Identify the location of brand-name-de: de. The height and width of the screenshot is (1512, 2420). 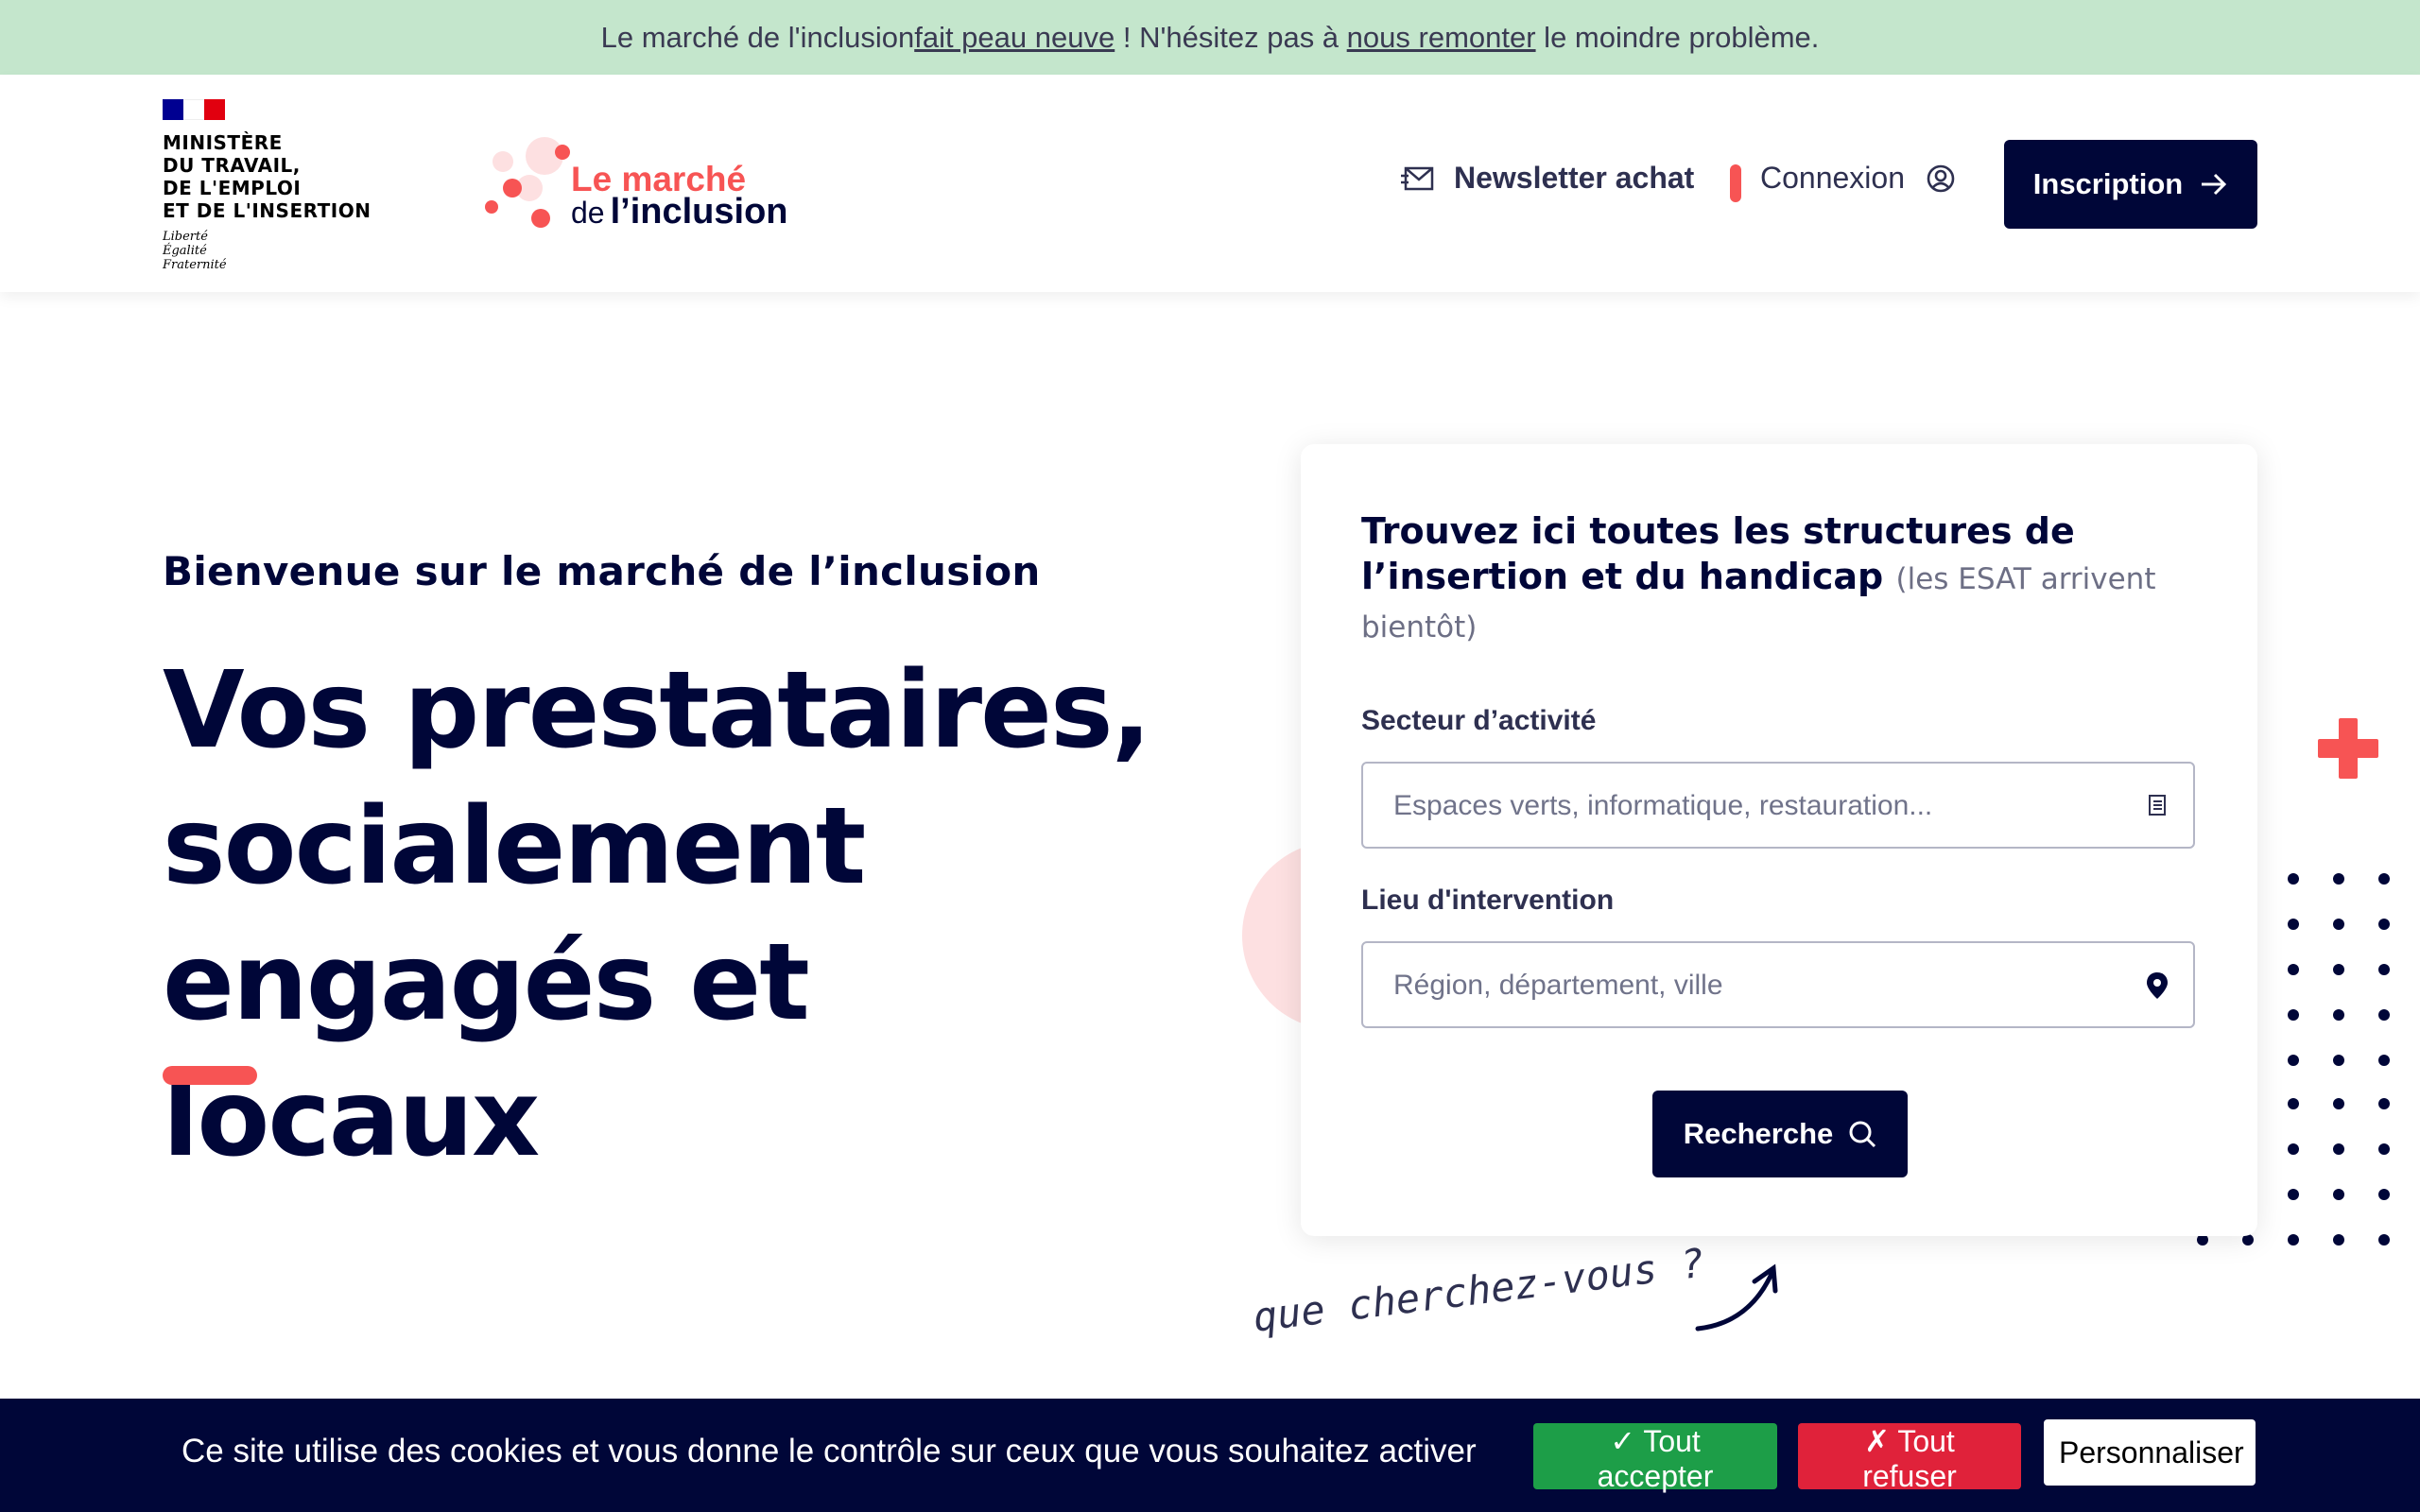
(588, 213).